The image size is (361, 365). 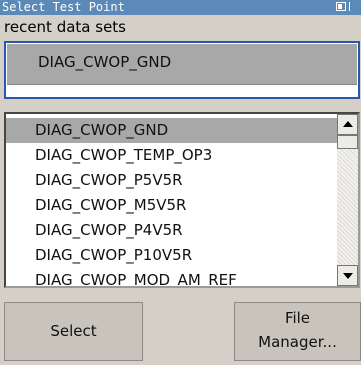 I want to click on list-item-label: DIAG_CWOP_TEMP_OP3, so click(x=124, y=155).